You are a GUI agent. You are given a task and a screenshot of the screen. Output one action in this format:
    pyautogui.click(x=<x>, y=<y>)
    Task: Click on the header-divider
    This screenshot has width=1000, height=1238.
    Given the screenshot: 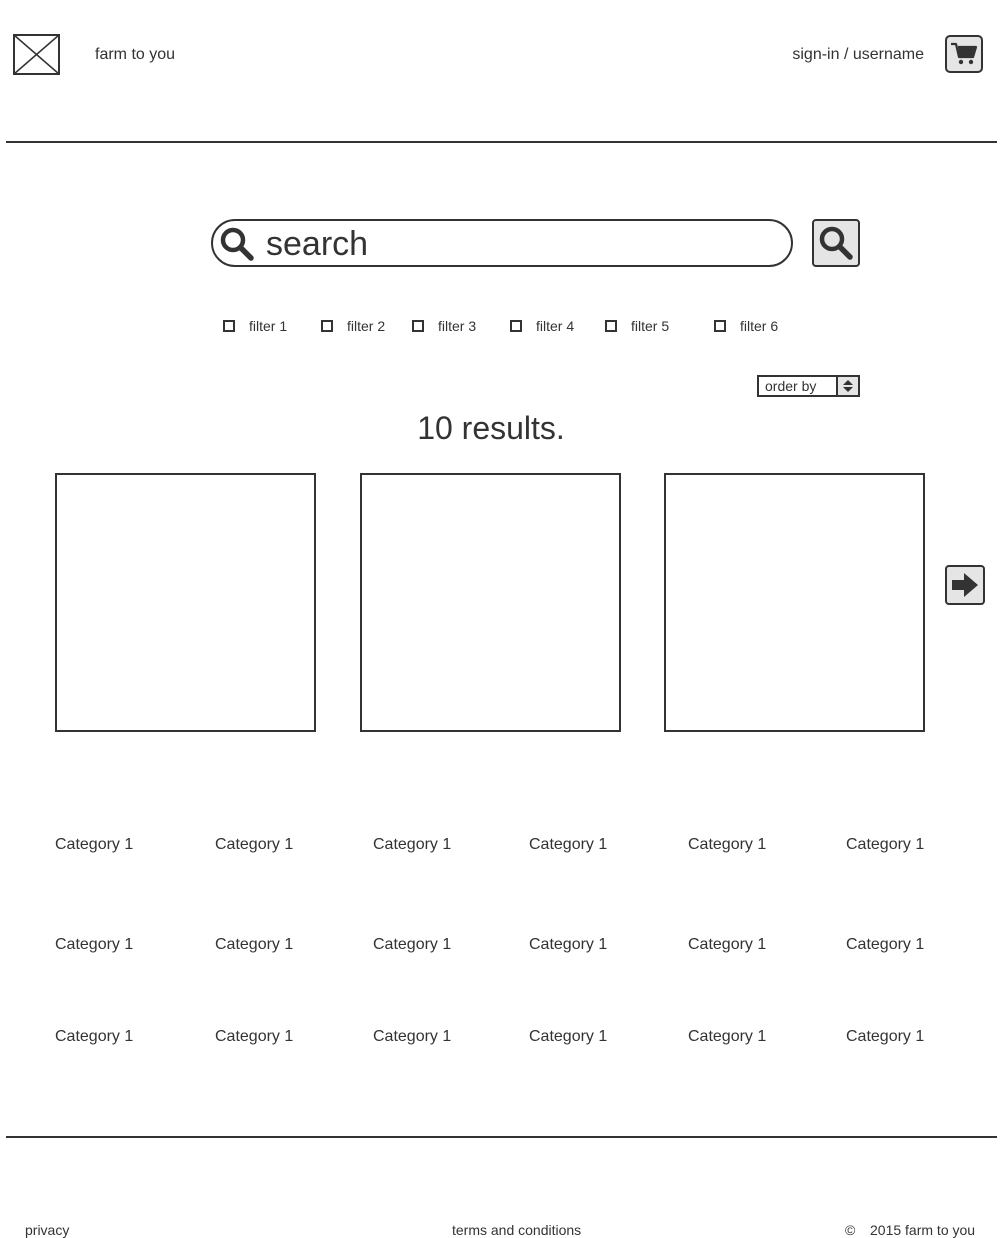 What is the action you would take?
    pyautogui.click(x=501, y=142)
    